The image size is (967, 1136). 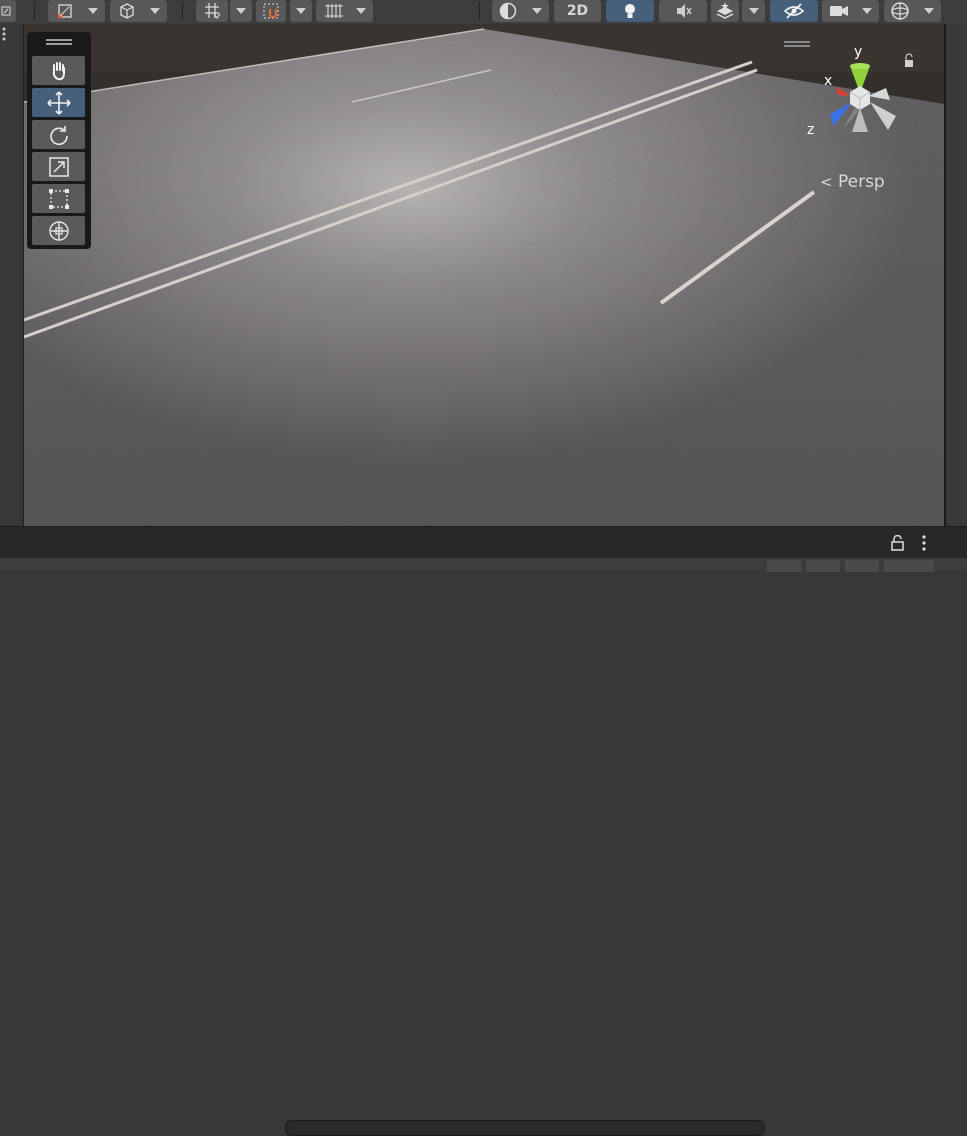 I want to click on effects-dropdown, so click(x=753, y=11).